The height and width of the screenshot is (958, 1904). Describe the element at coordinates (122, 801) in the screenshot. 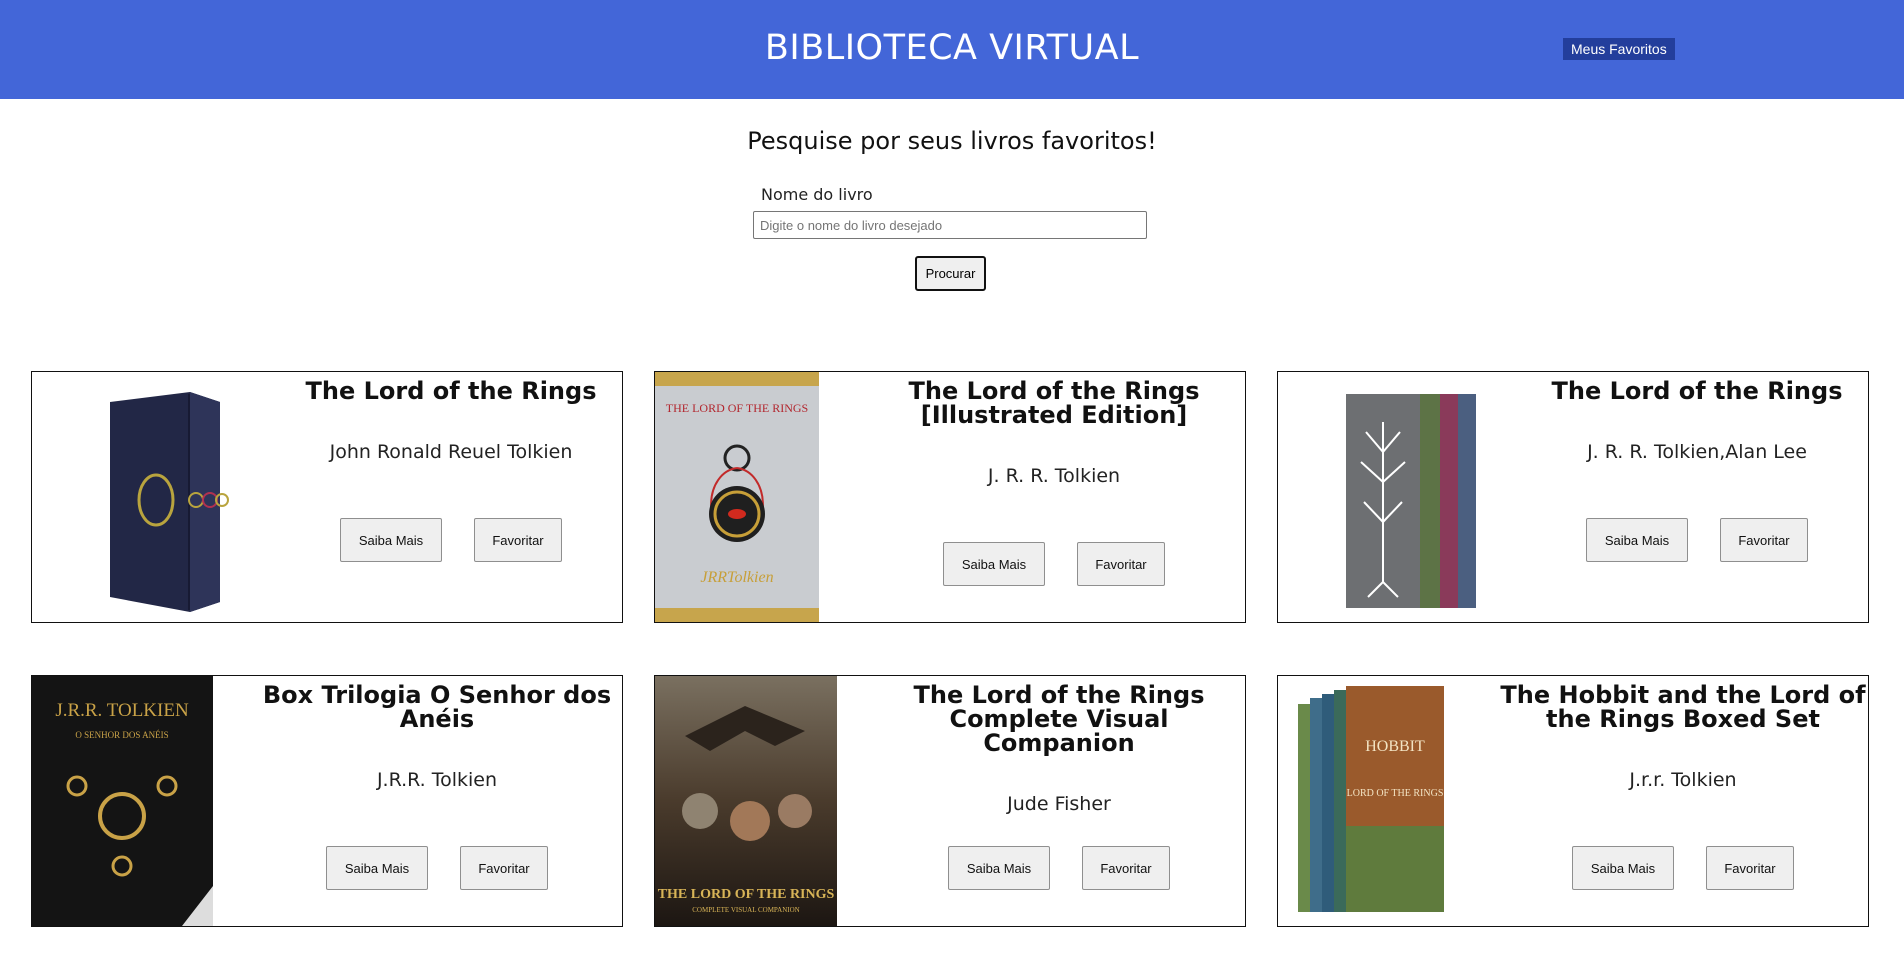

I see `book-cover: J.R.R. TOLKIEN O SENHOR DOS ANÉIS` at that location.